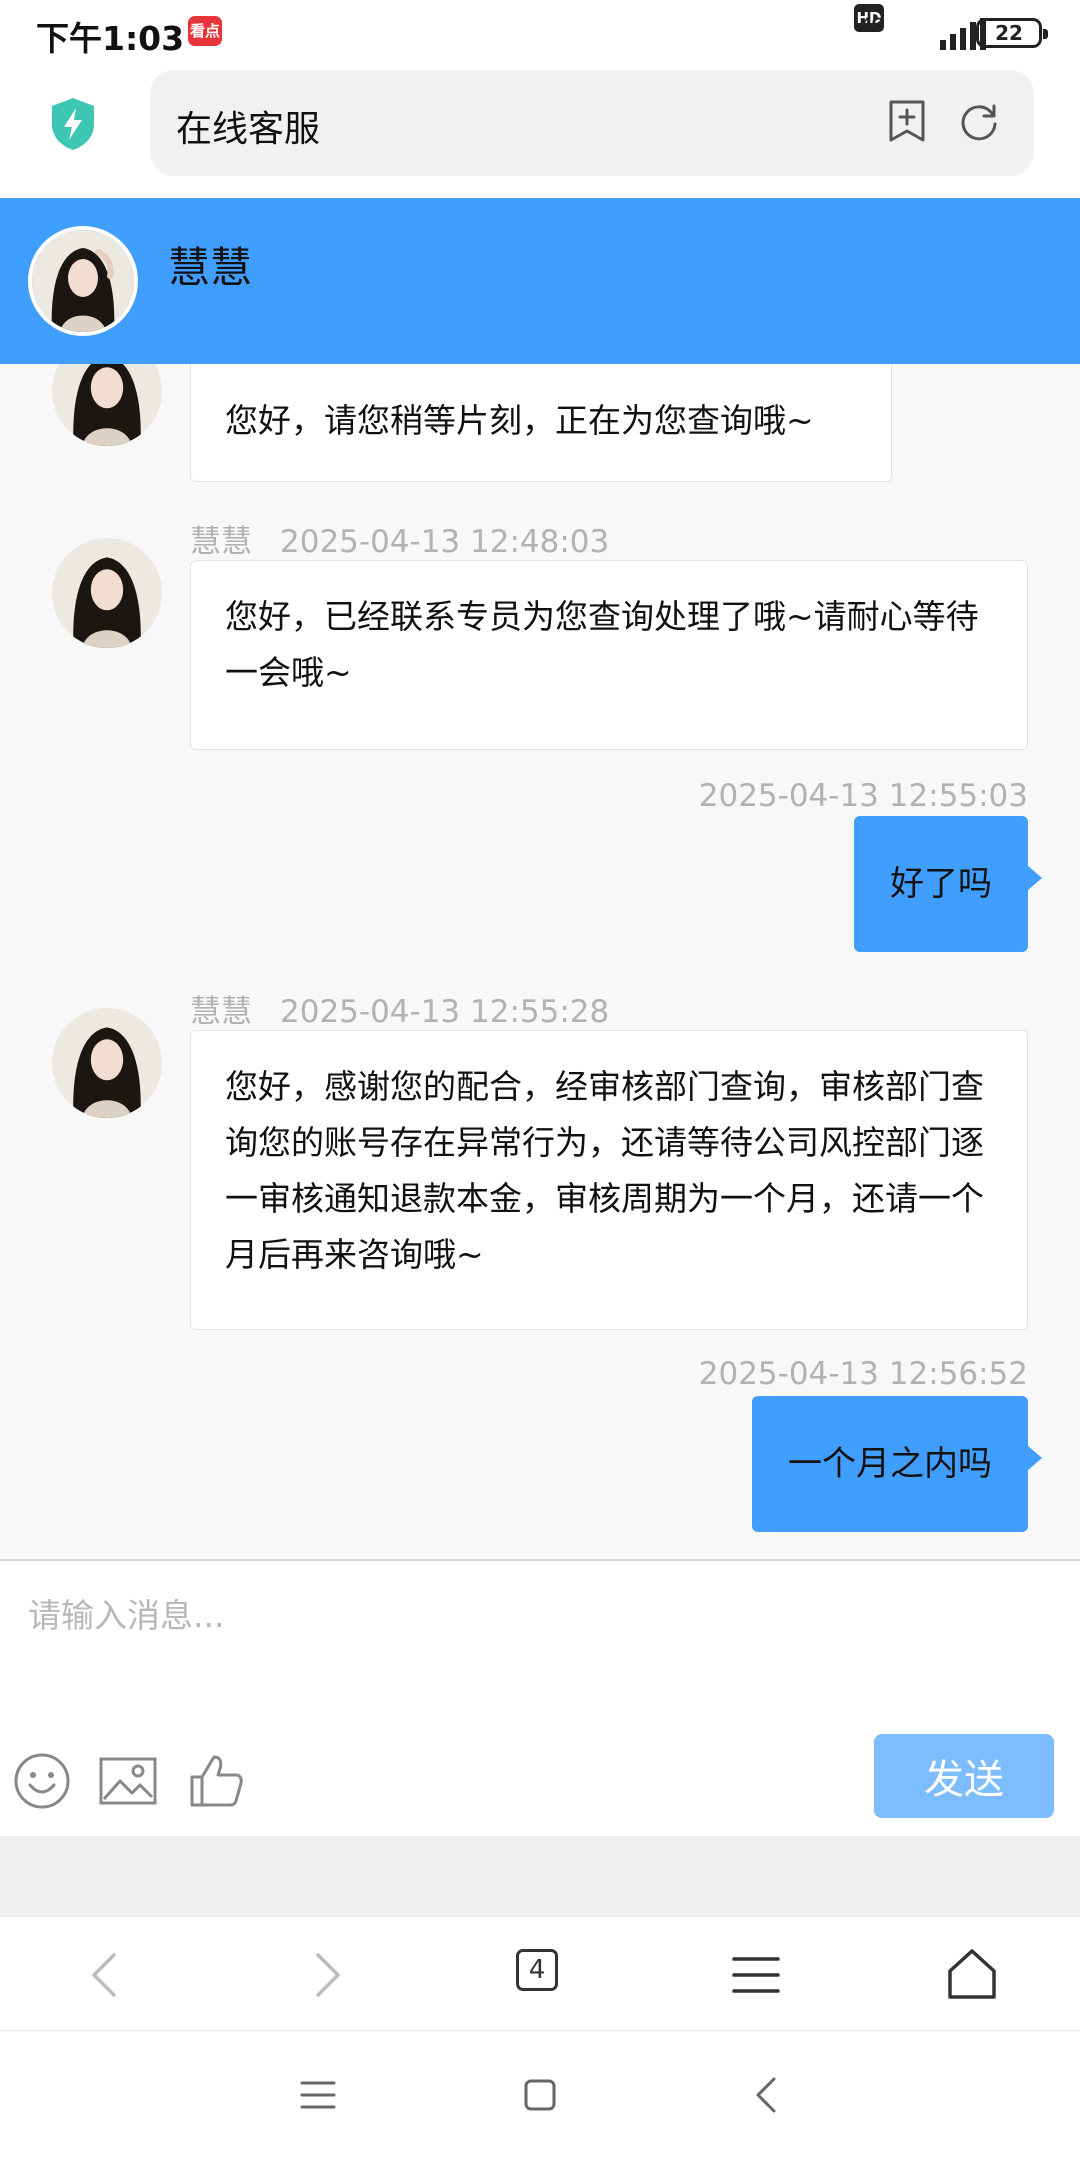  What do you see at coordinates (445, 1012) in the screenshot?
I see `message-time: 2025-04-13 12:55:28` at bounding box center [445, 1012].